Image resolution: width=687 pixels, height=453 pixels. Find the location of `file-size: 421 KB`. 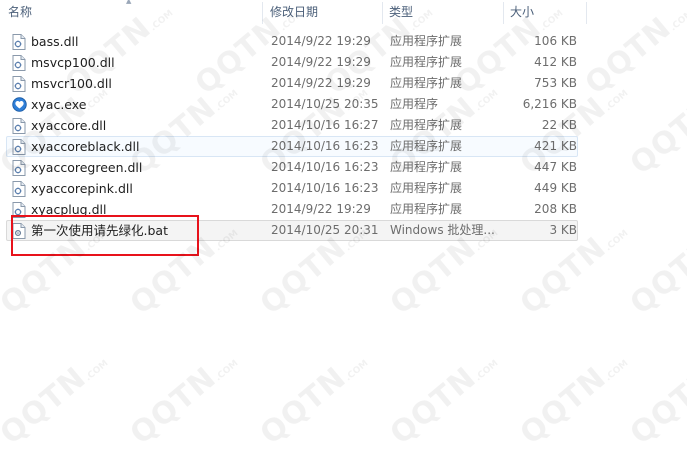

file-size: 421 KB is located at coordinates (555, 146).